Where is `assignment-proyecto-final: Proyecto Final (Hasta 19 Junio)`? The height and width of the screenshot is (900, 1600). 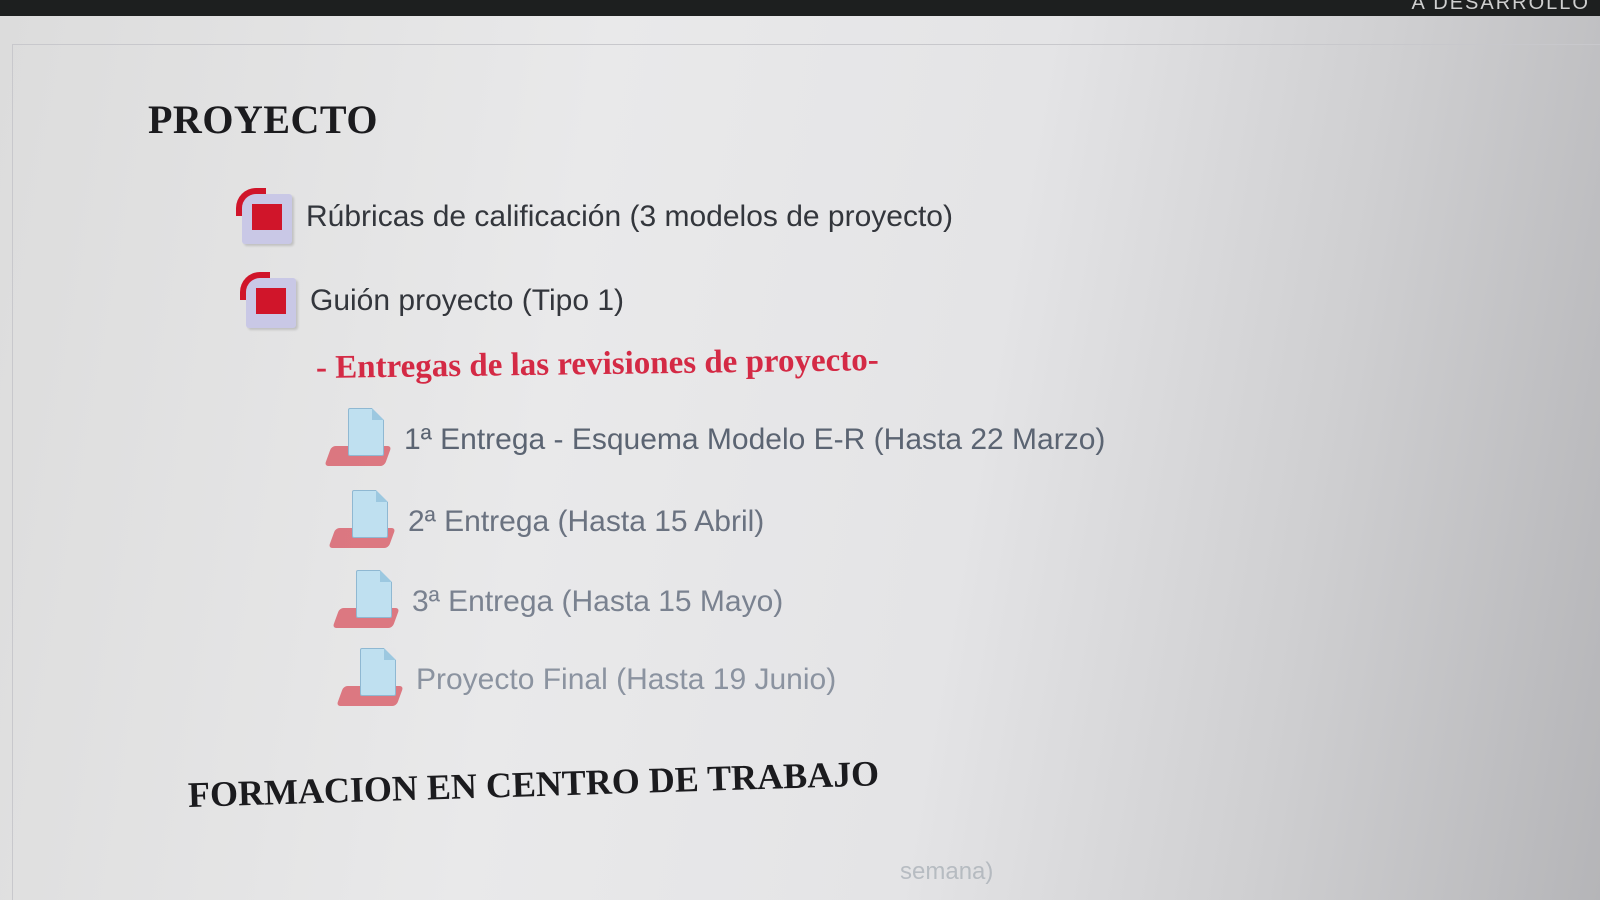 assignment-proyecto-final: Proyecto Final (Hasta 19 Junio) is located at coordinates (586, 680).